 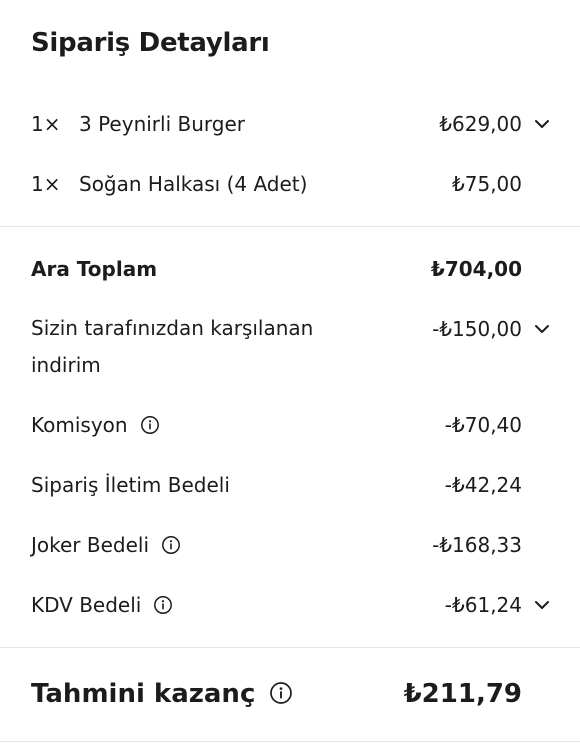 I want to click on order-item-row: 1× Soğan Halkası (4 Adet) ₺75,00, so click(x=305, y=185).